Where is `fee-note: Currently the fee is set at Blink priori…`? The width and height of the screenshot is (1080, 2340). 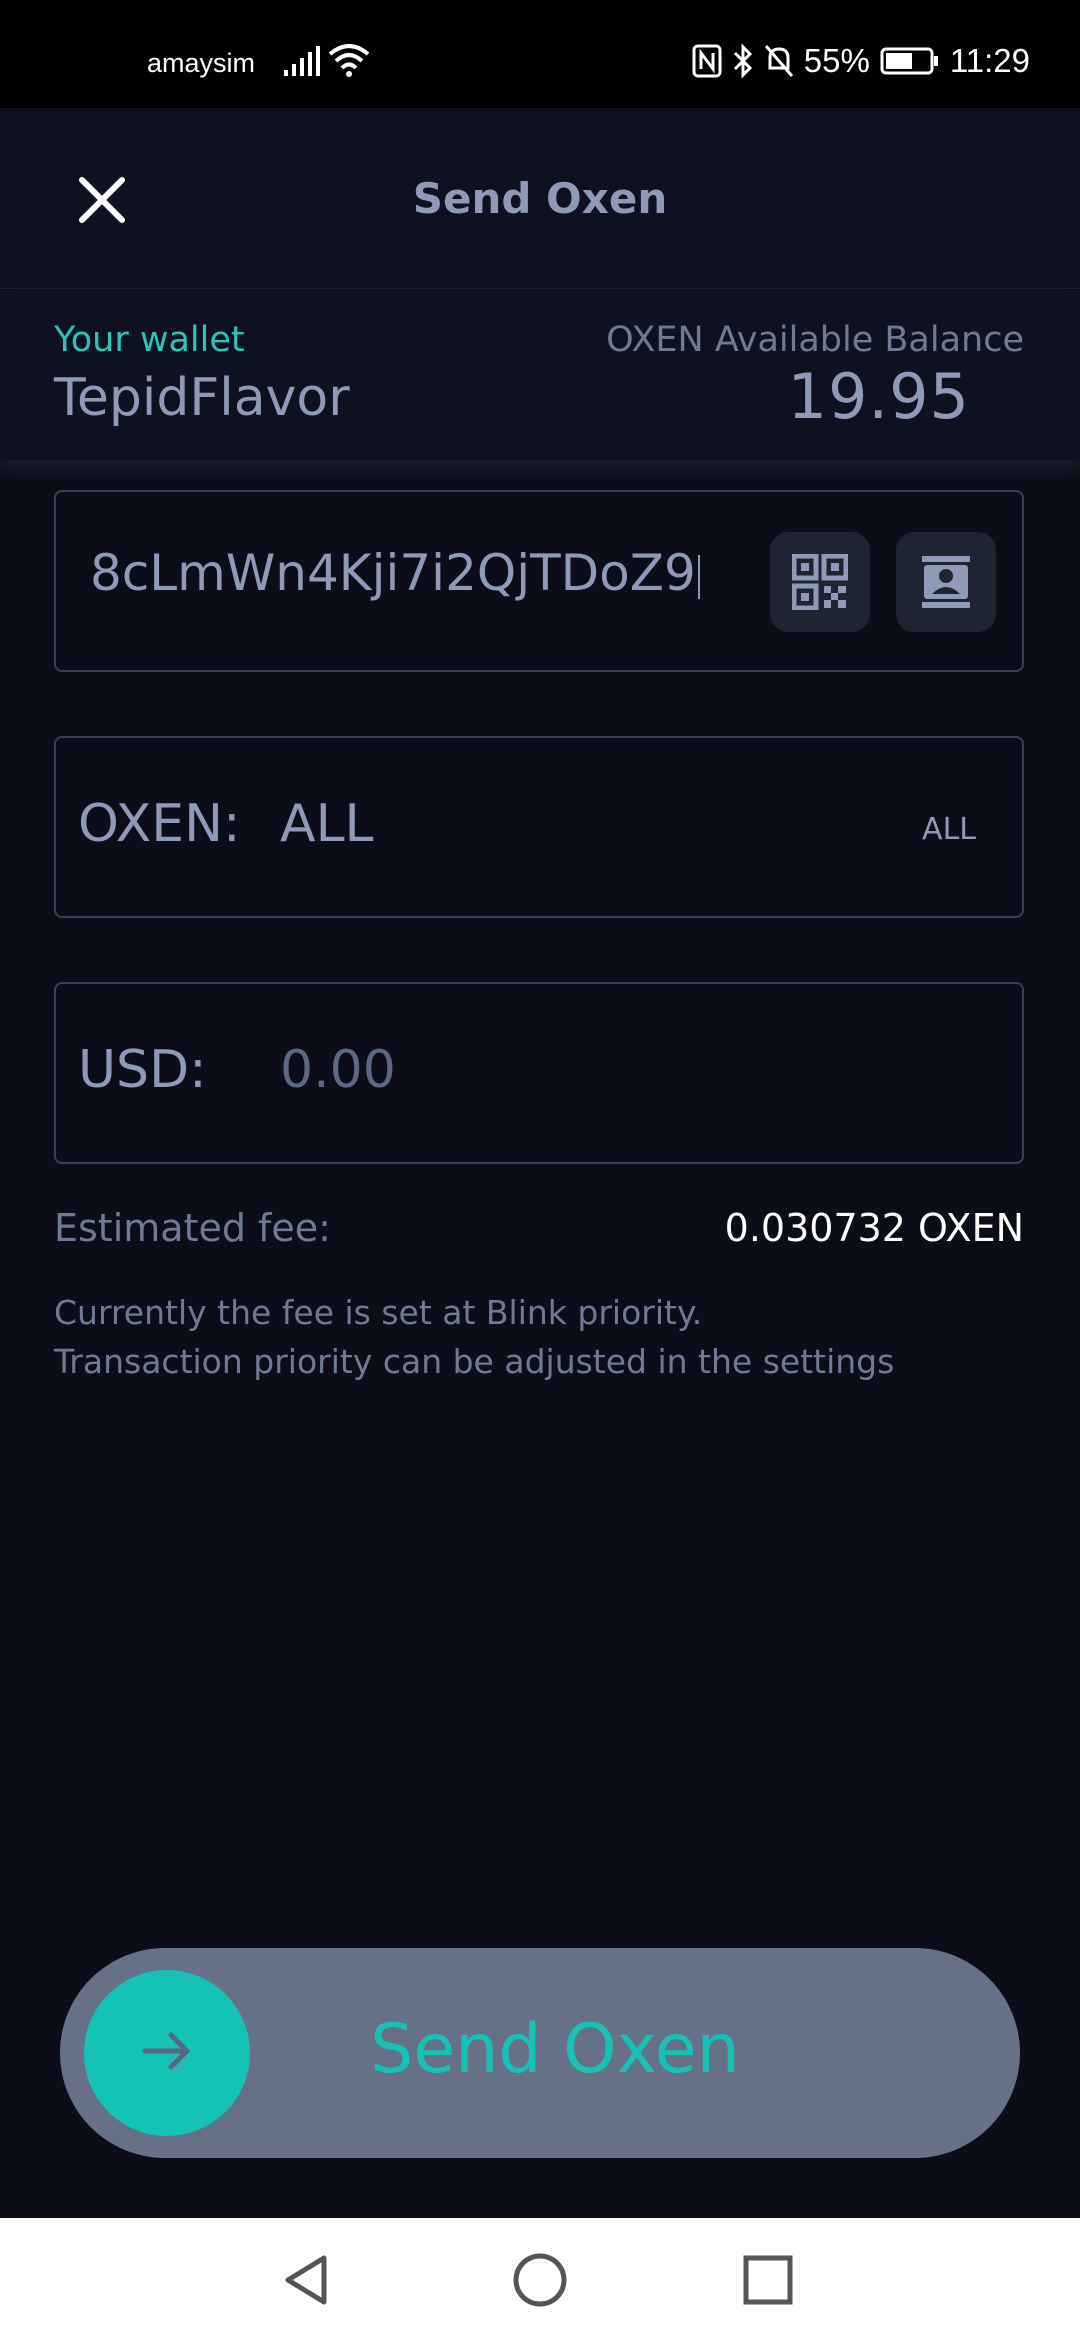 fee-note: Currently the fee is set at Blink priori… is located at coordinates (474, 1337).